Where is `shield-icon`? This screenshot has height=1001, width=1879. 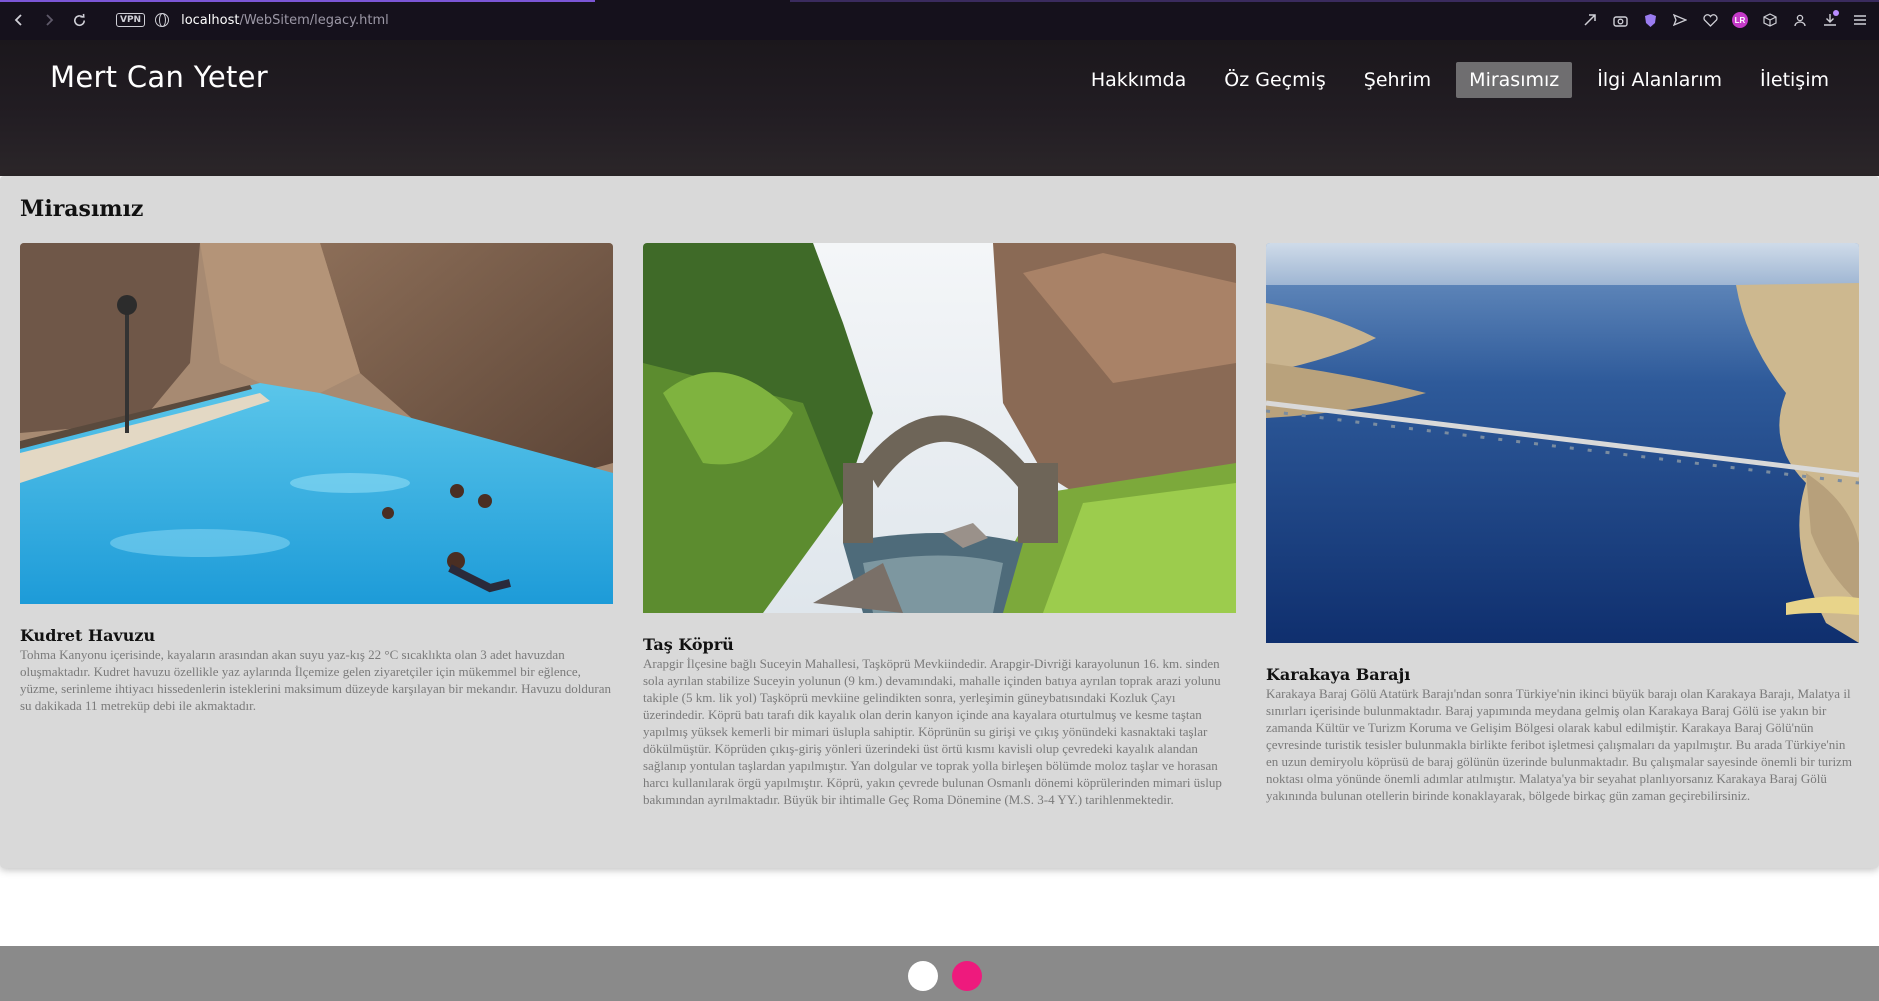
shield-icon is located at coordinates (1650, 20).